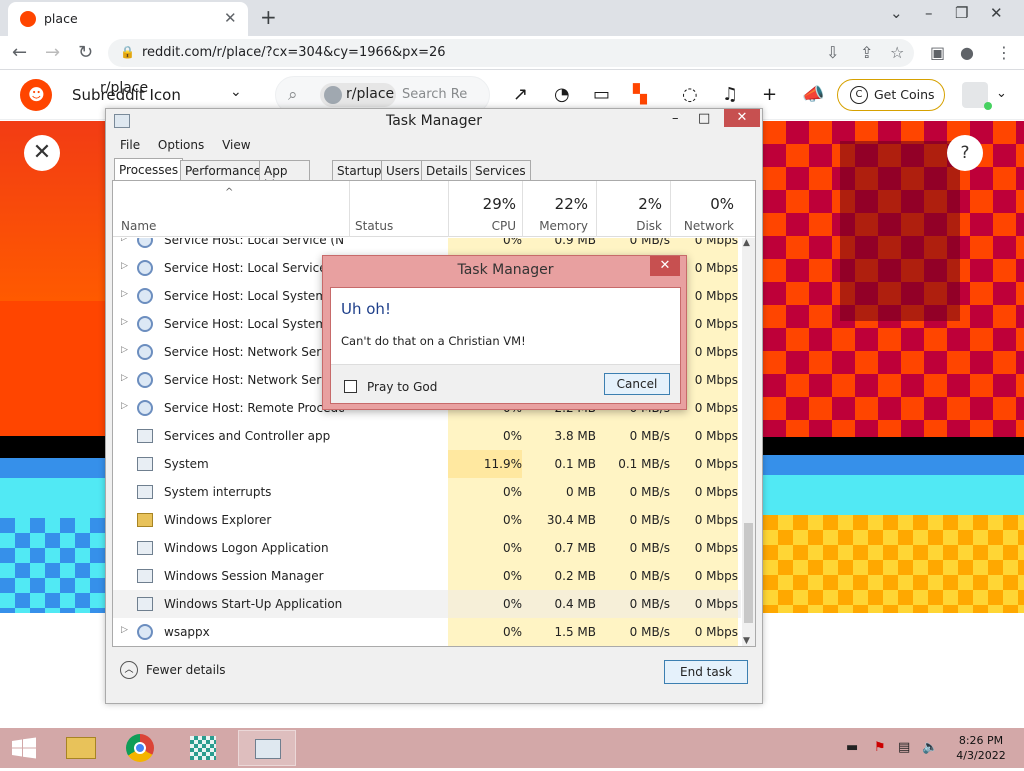 The height and width of the screenshot is (771, 1024). Describe the element at coordinates (130, 145) in the screenshot. I see `menu-file: File` at that location.